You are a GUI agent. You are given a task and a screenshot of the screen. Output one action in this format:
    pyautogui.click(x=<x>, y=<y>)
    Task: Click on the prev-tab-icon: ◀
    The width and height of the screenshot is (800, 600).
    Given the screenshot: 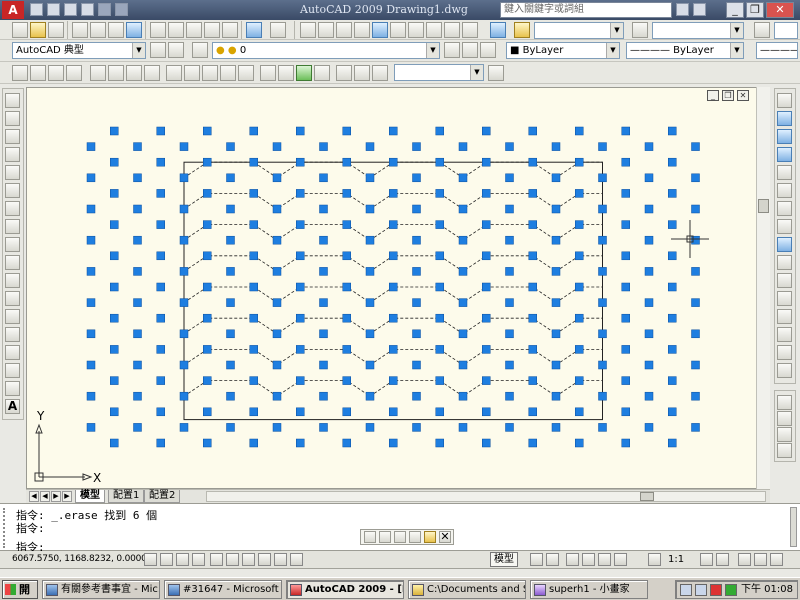 What is the action you would take?
    pyautogui.click(x=45, y=496)
    